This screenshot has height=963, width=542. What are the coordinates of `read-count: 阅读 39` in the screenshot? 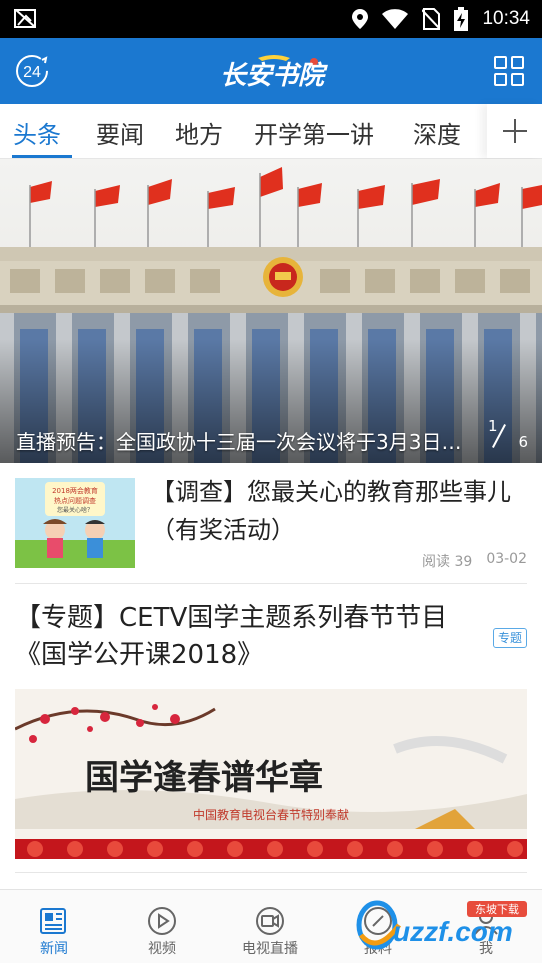 It's located at (447, 562).